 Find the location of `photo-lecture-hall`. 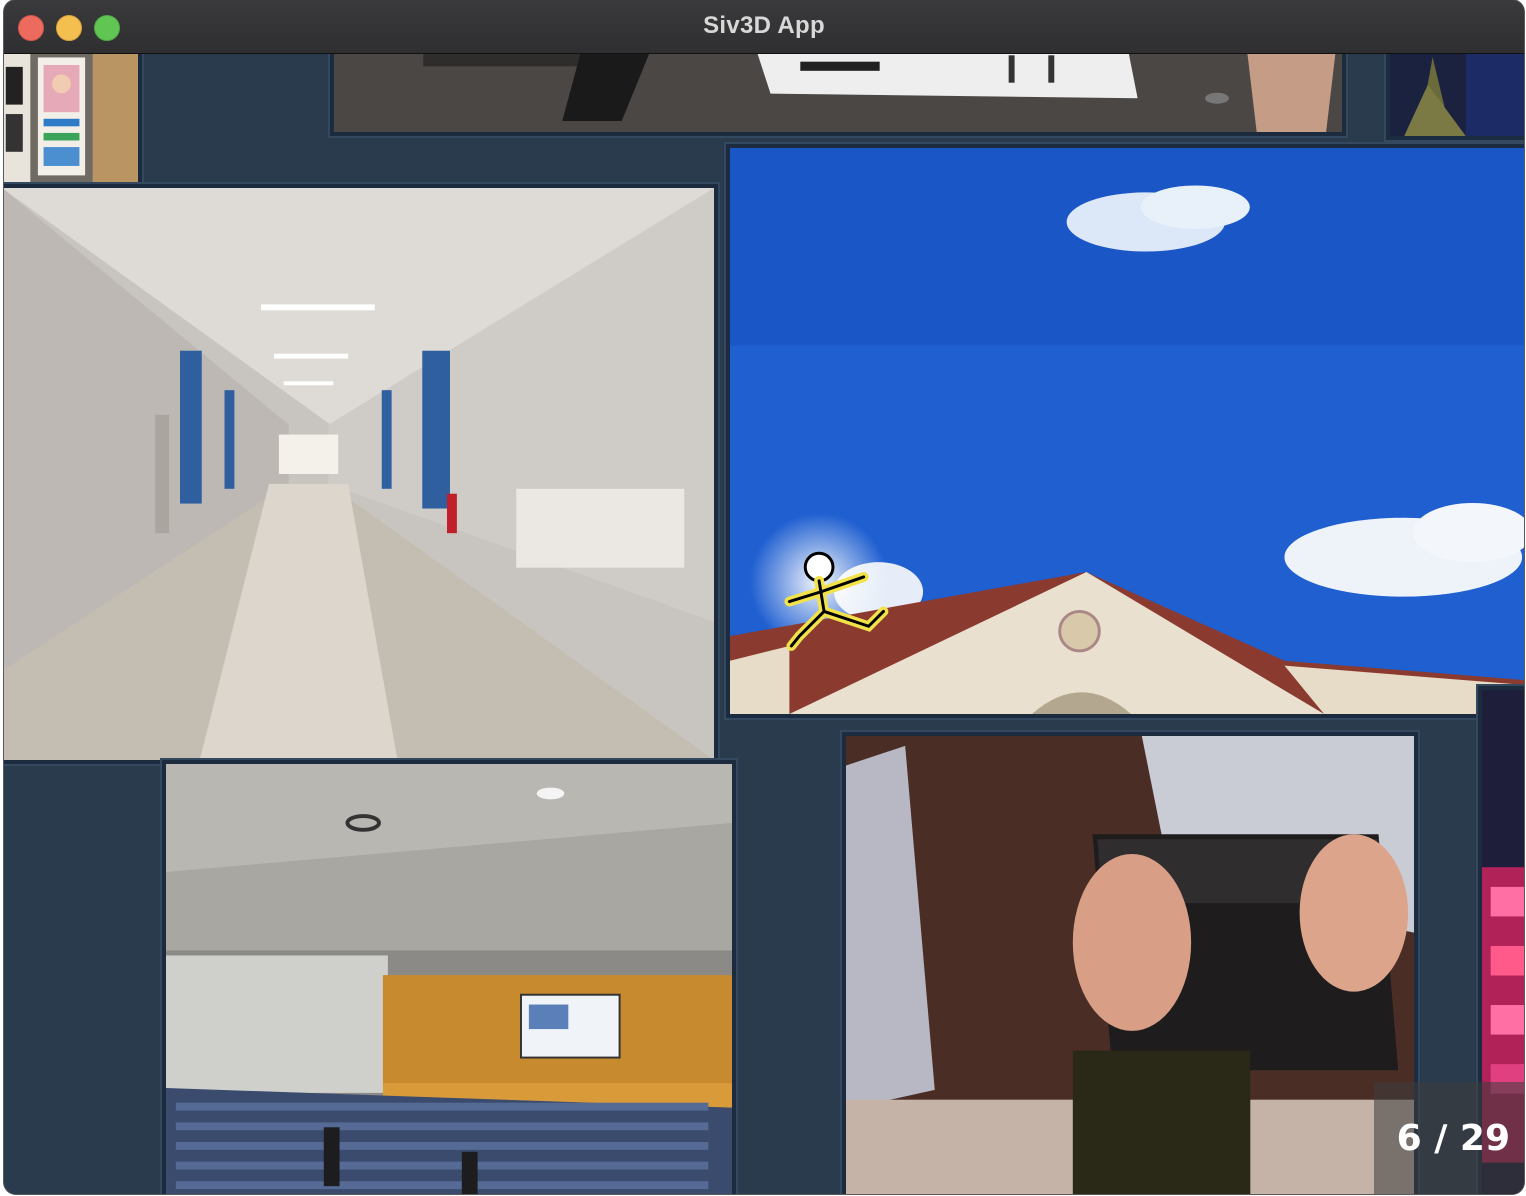

photo-lecture-hall is located at coordinates (449, 977).